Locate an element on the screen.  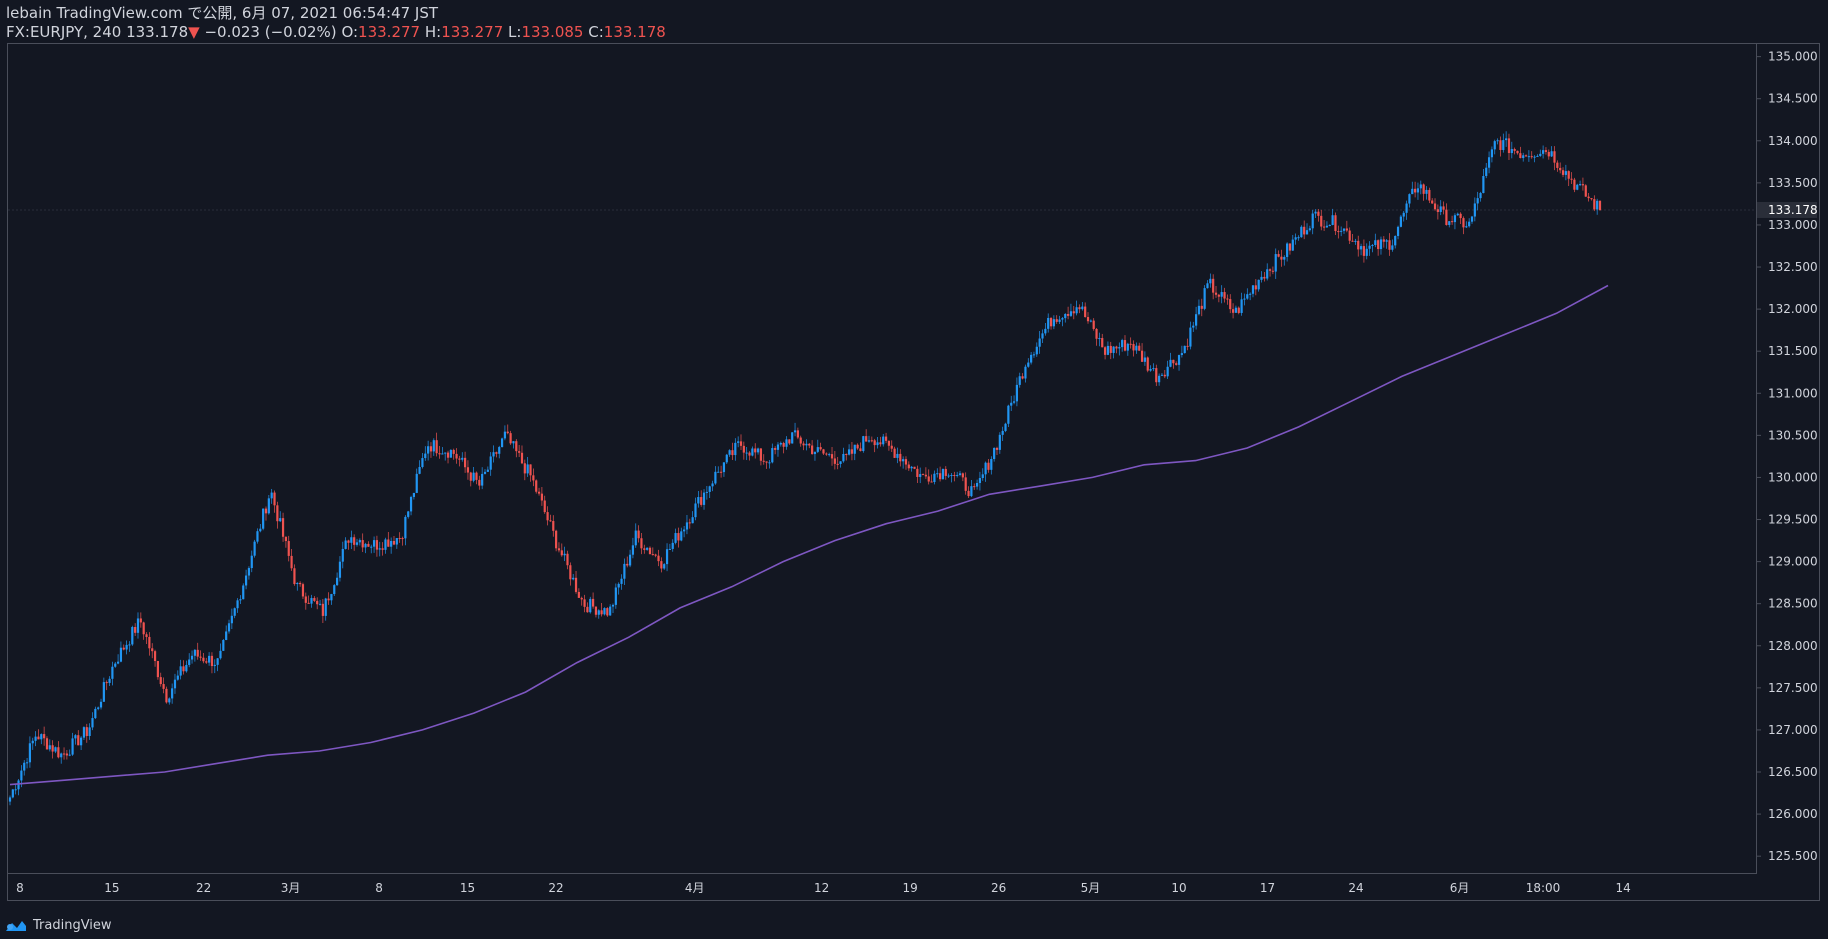
price-tick-label-6: 132.000 is located at coordinates (1793, 309).